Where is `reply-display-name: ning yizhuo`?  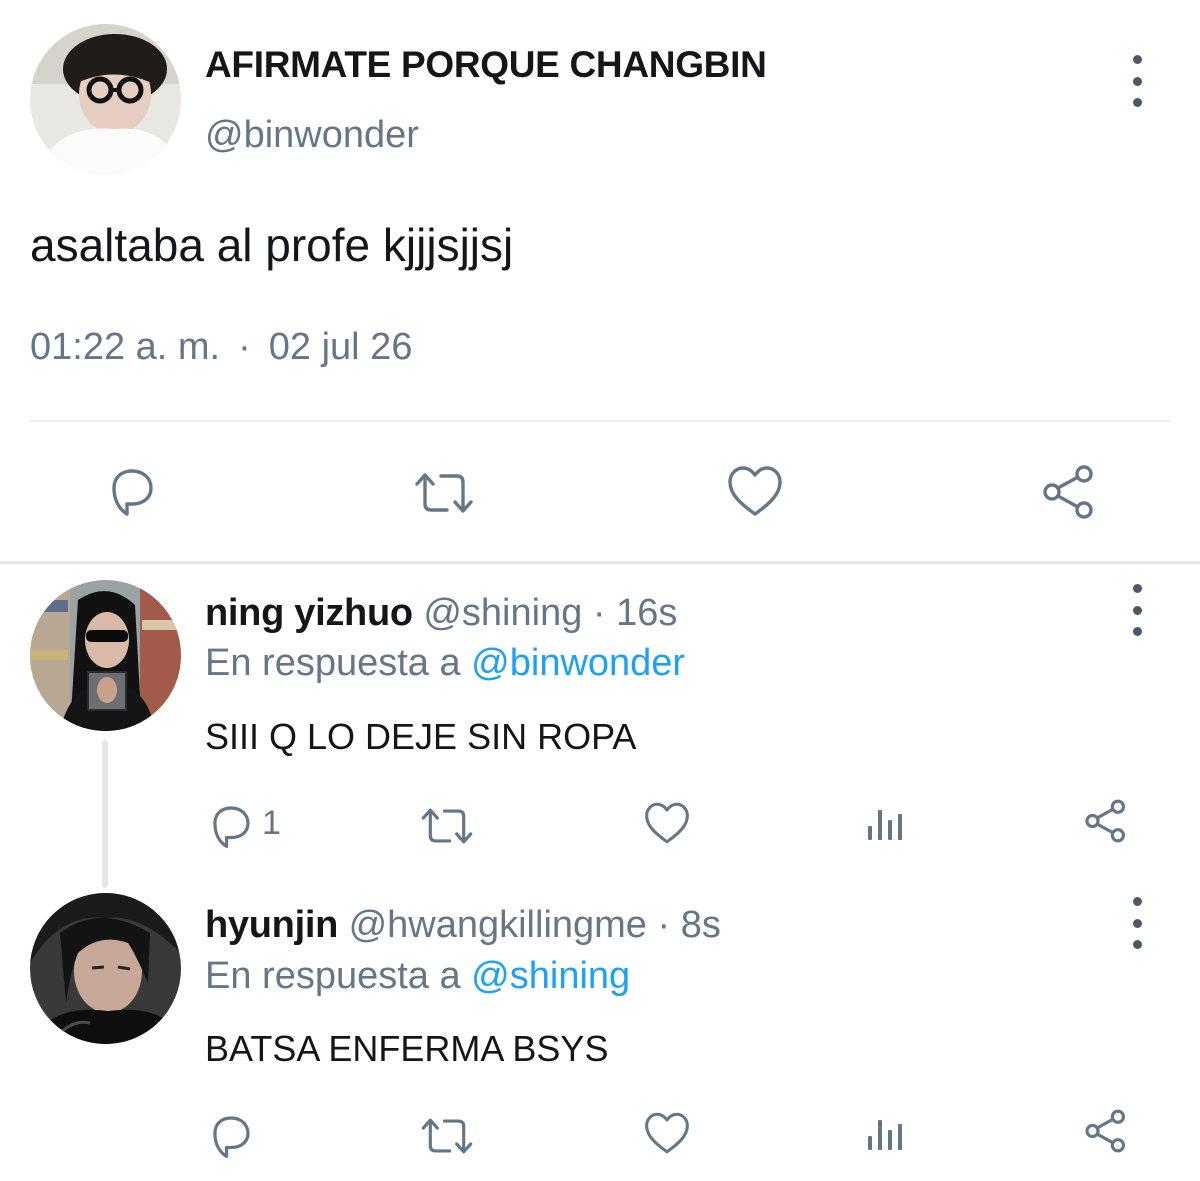 reply-display-name: ning yizhuo is located at coordinates (309, 613).